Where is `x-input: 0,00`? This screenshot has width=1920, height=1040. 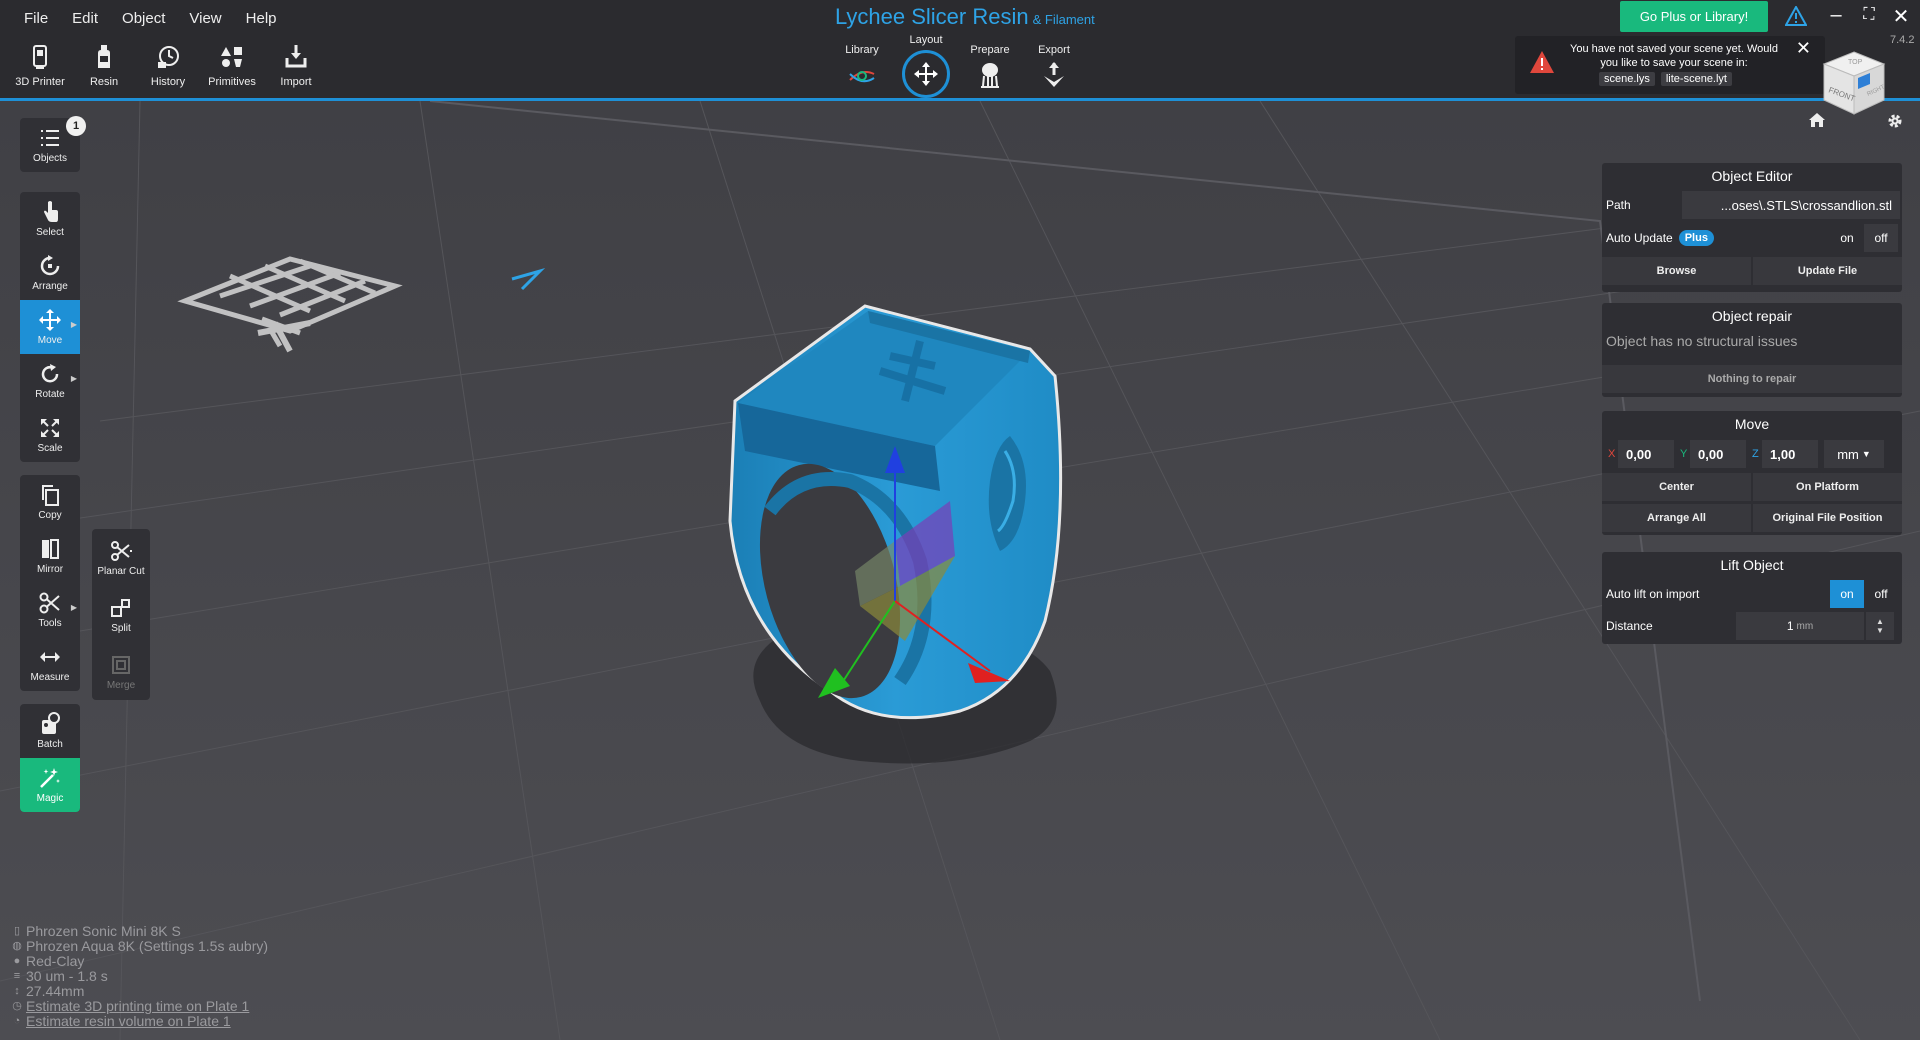 x-input: 0,00 is located at coordinates (1646, 454).